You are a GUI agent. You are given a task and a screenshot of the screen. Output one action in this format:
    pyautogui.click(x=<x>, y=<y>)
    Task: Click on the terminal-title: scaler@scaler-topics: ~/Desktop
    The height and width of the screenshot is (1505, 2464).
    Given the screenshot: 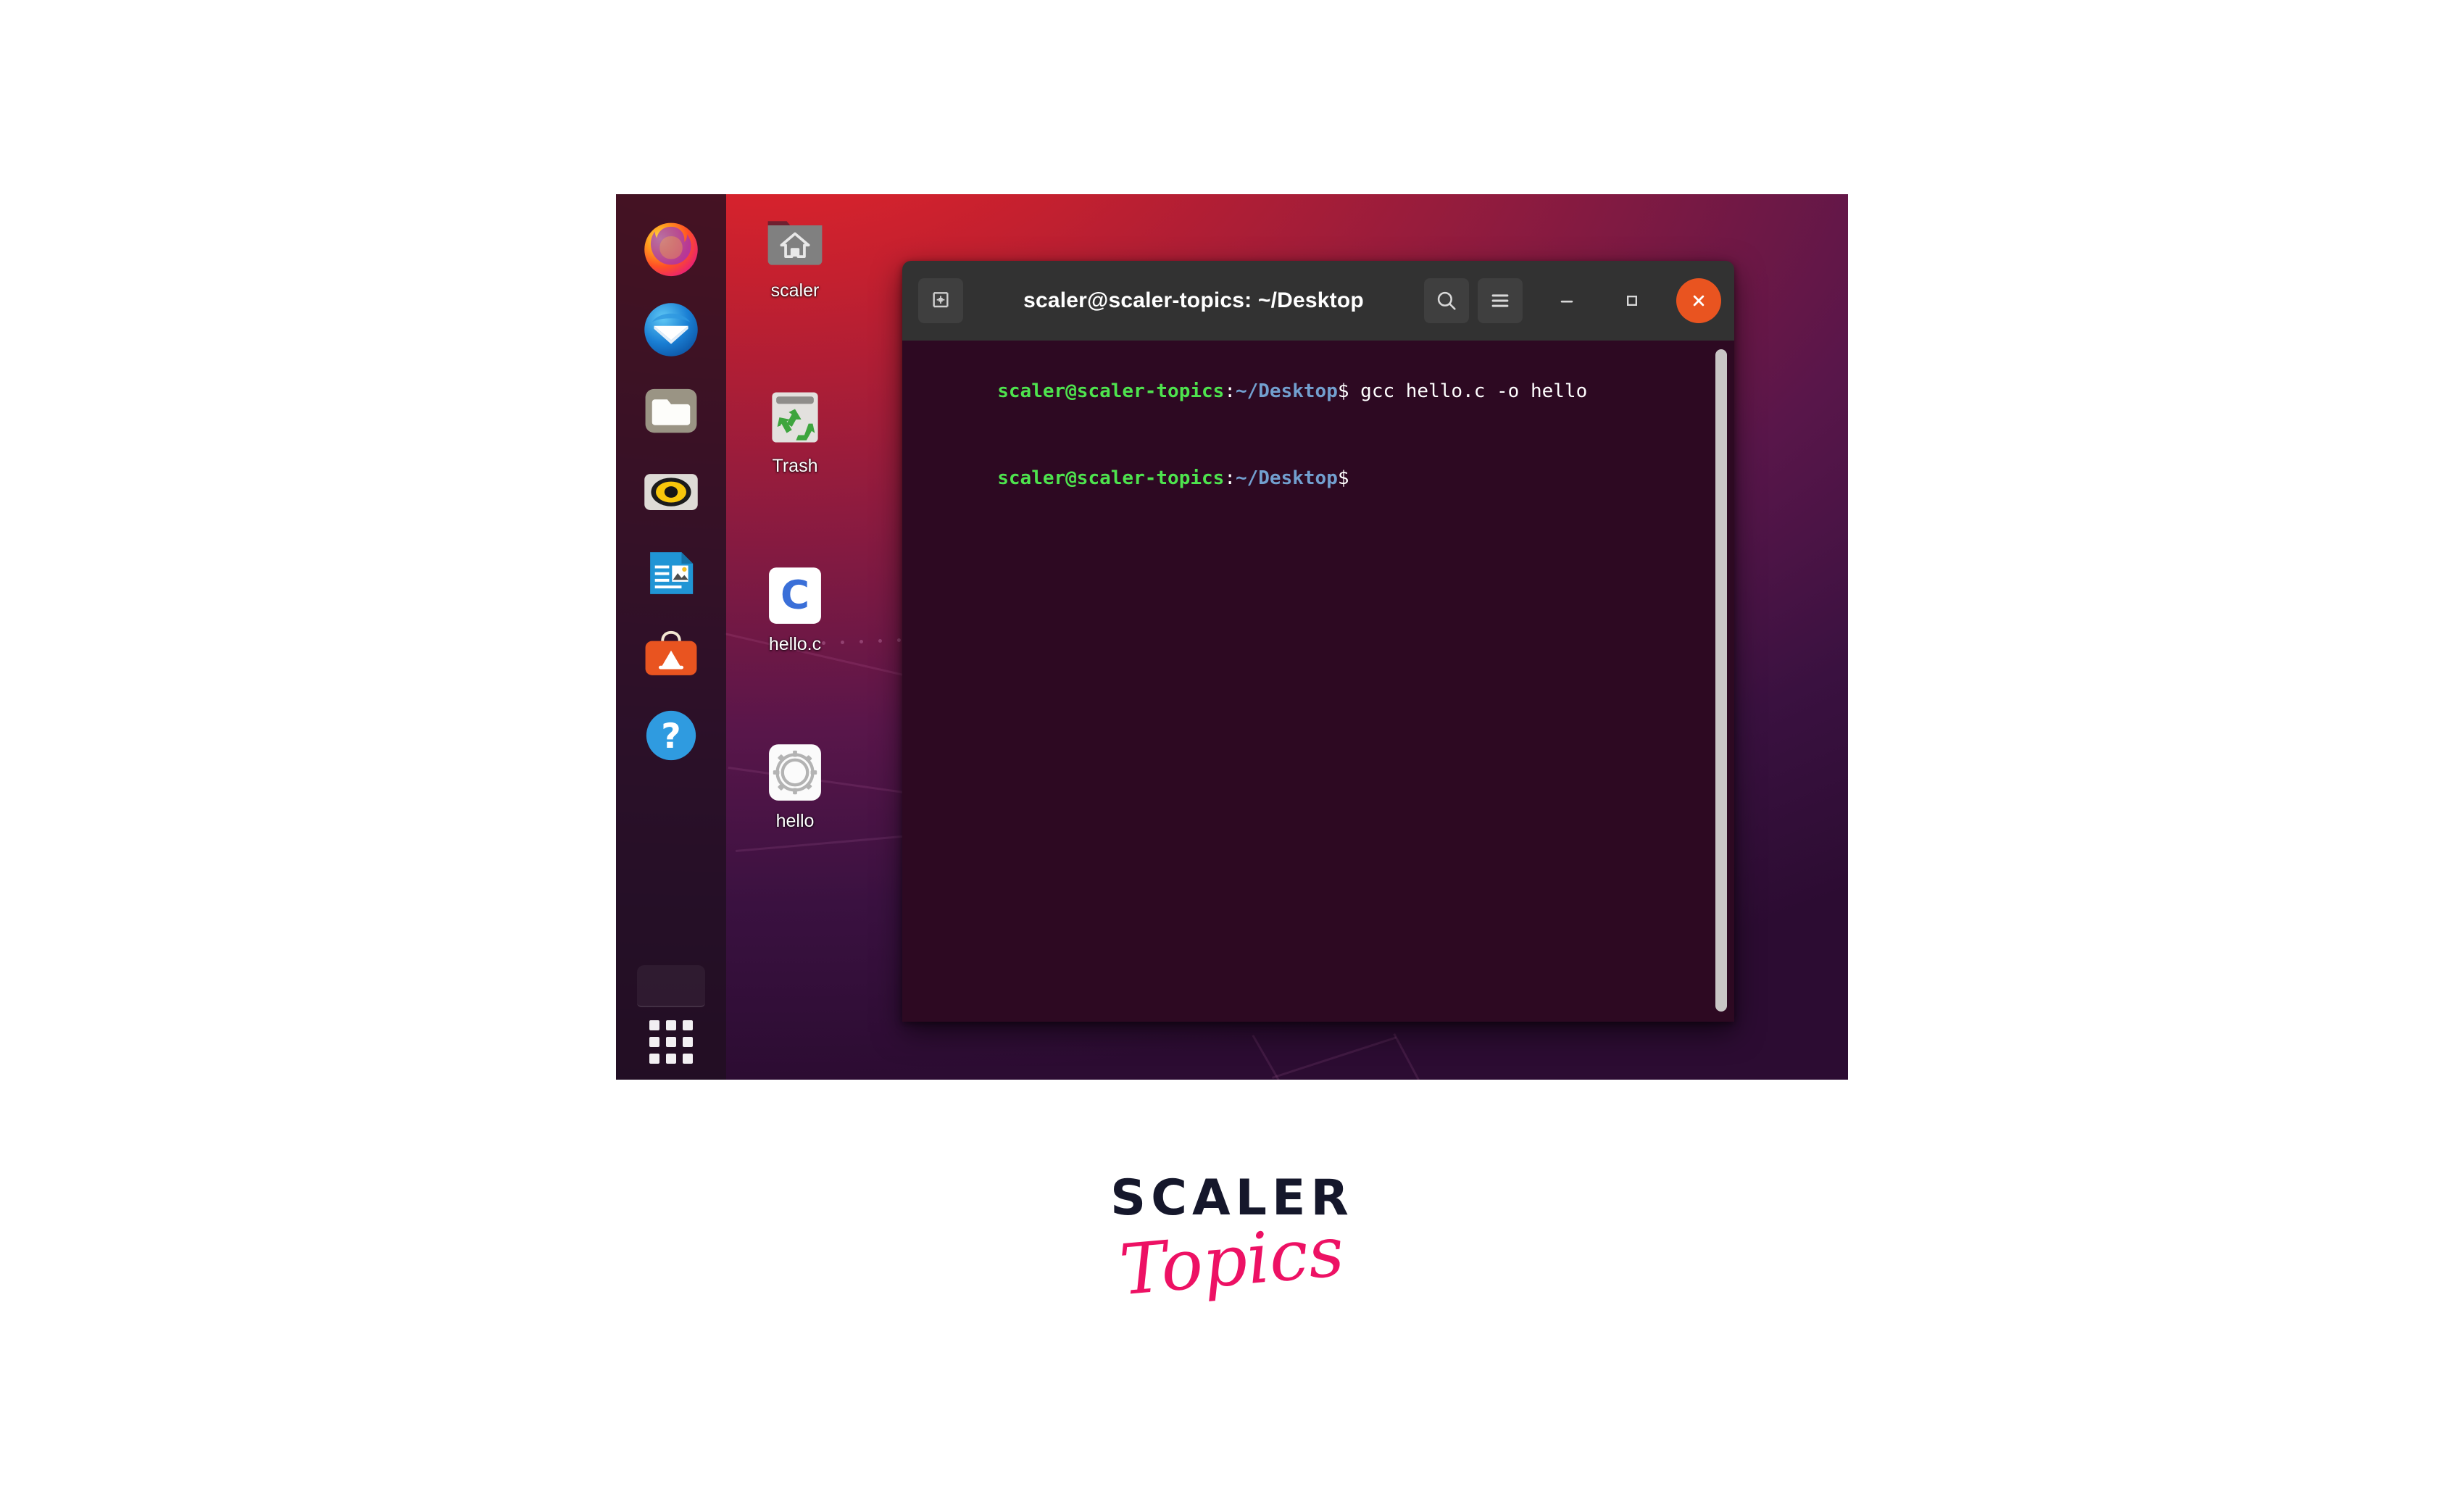 What is the action you would take?
    pyautogui.click(x=1193, y=300)
    